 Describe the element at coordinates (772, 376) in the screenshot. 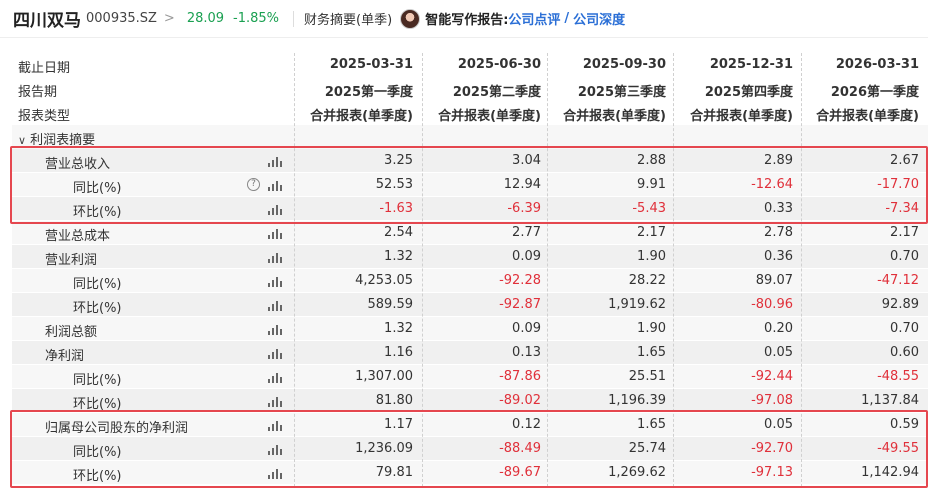

I see `value-cell: -92.44` at that location.